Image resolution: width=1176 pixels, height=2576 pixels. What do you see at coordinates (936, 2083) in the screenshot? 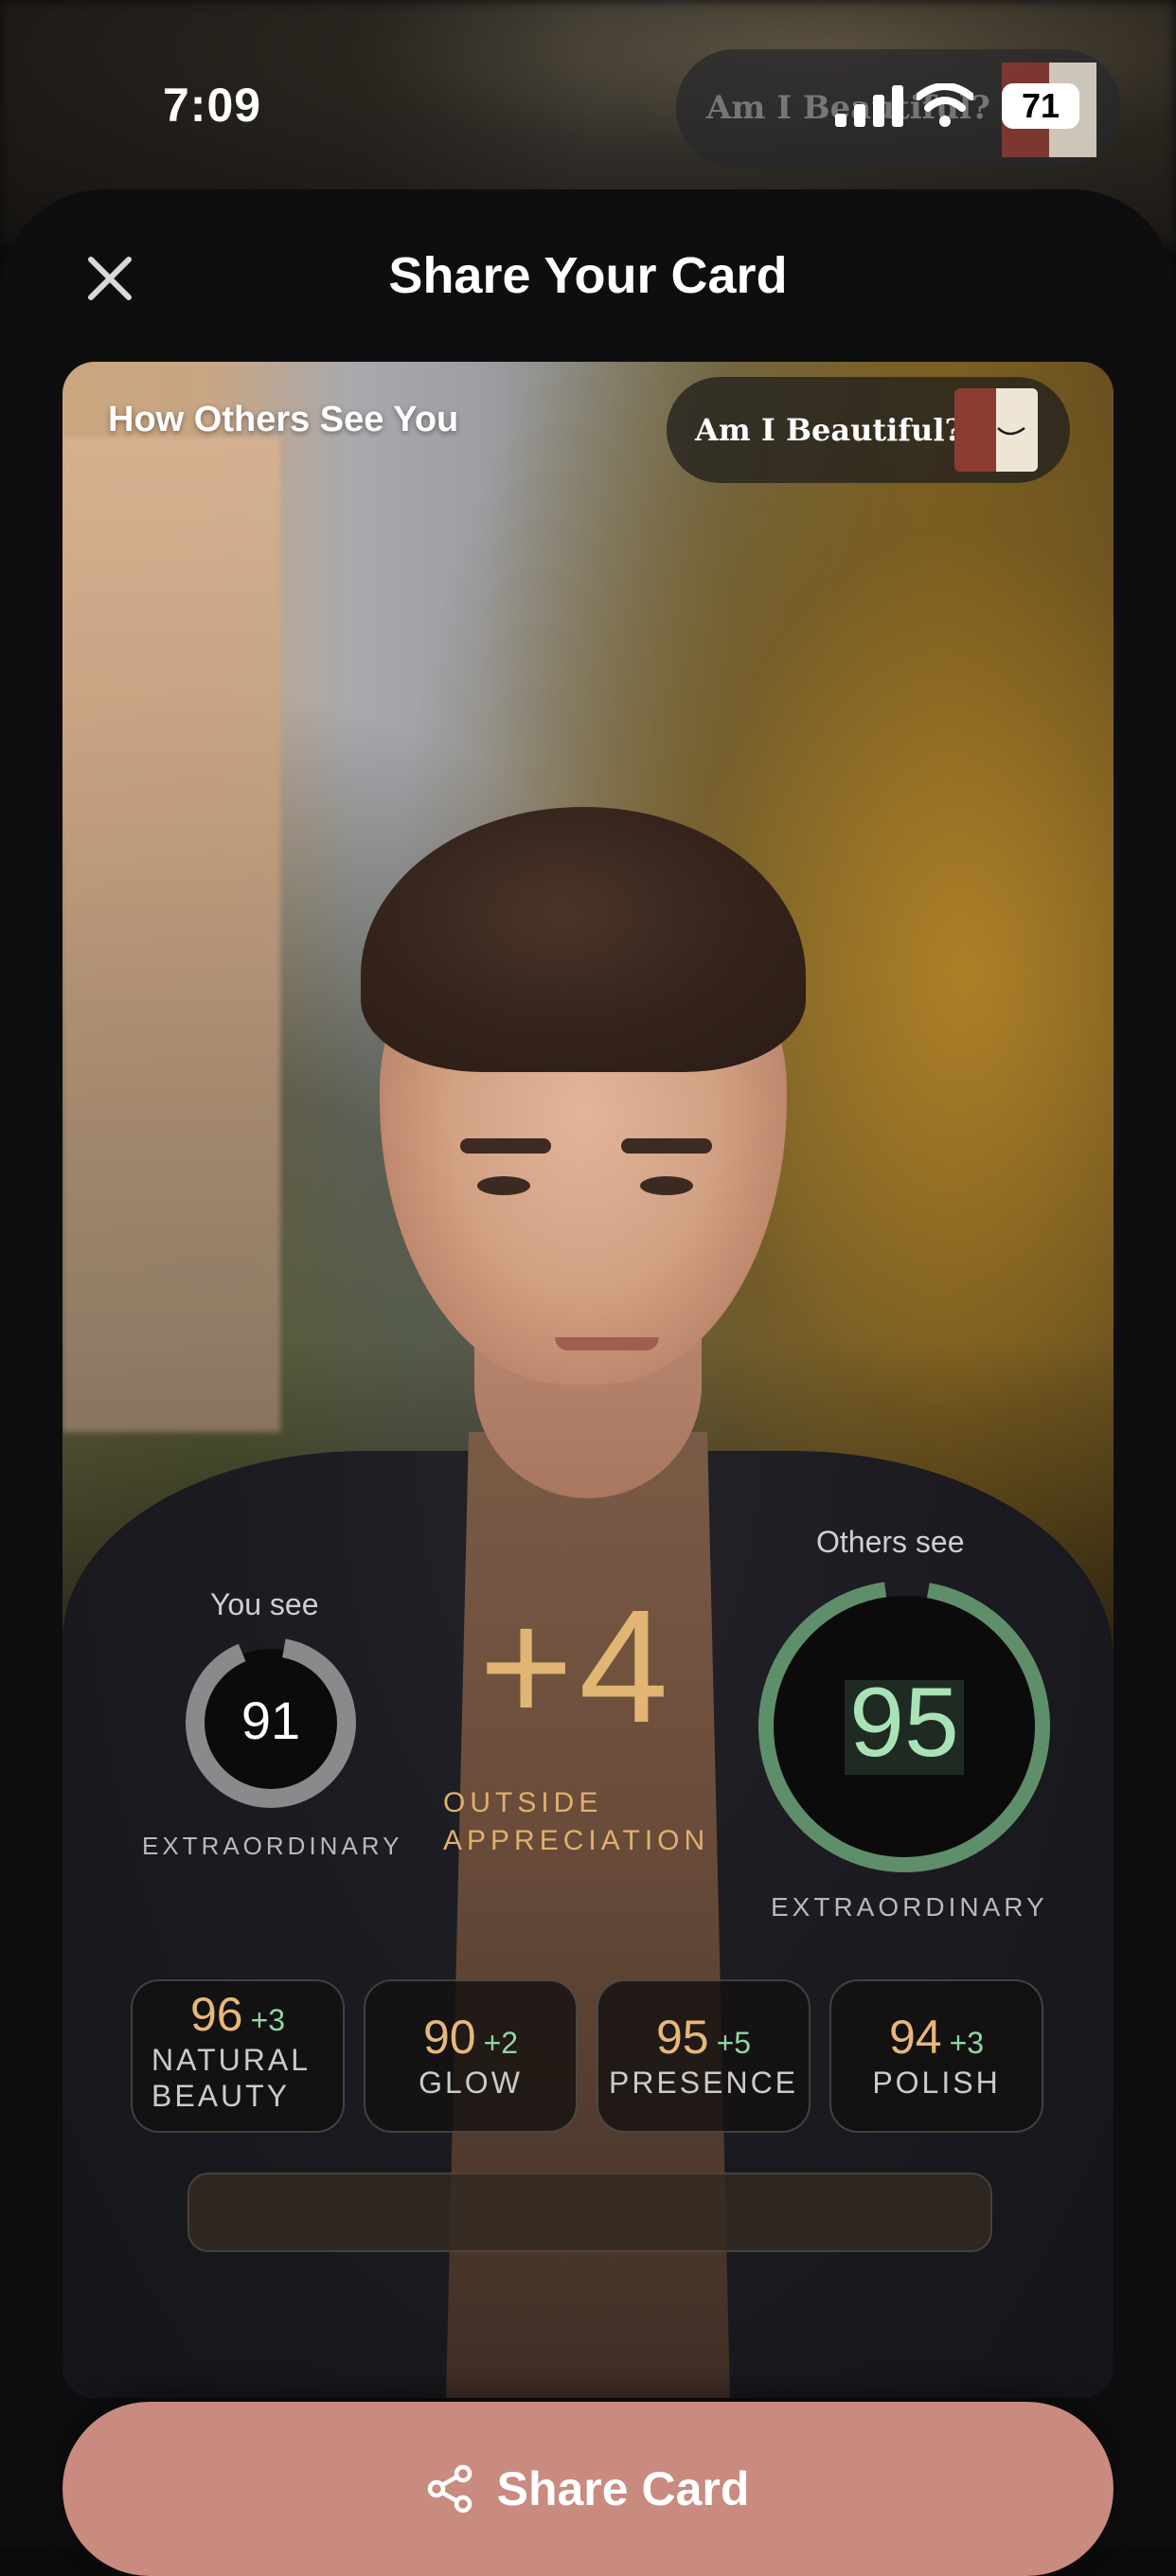
I see `metric-name: POLISH` at bounding box center [936, 2083].